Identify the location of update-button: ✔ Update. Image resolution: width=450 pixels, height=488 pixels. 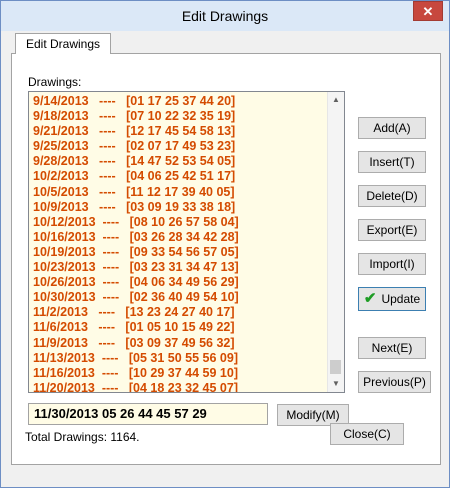
(392, 299).